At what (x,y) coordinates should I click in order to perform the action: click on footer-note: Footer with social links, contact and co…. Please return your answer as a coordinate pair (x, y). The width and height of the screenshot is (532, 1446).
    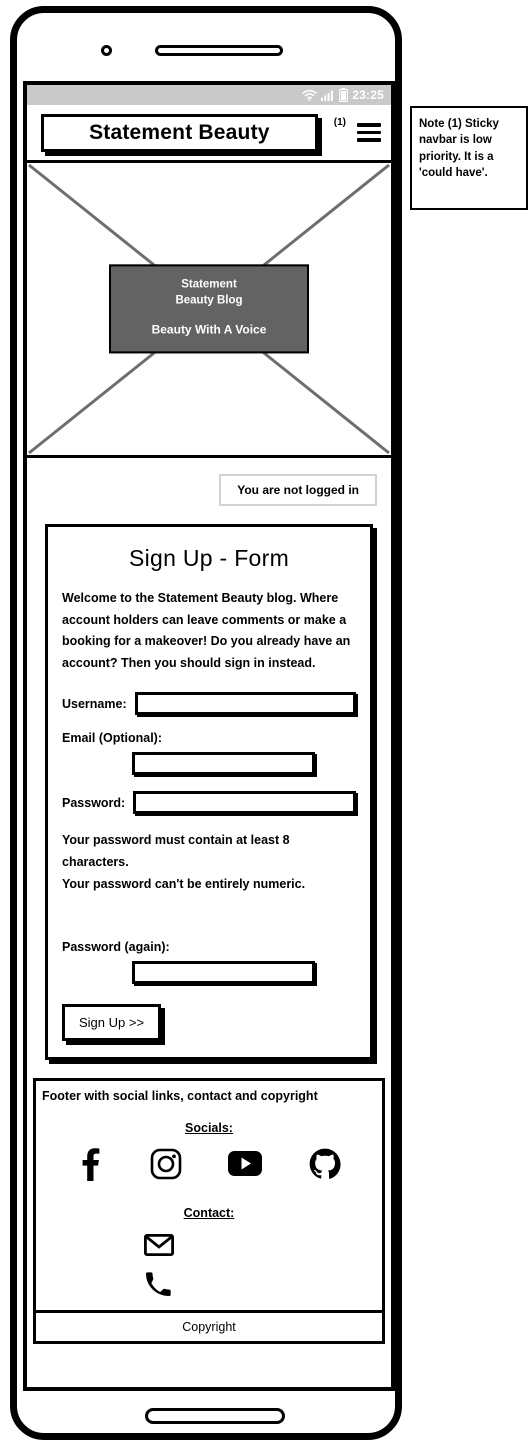
    Looking at the image, I should click on (180, 1095).